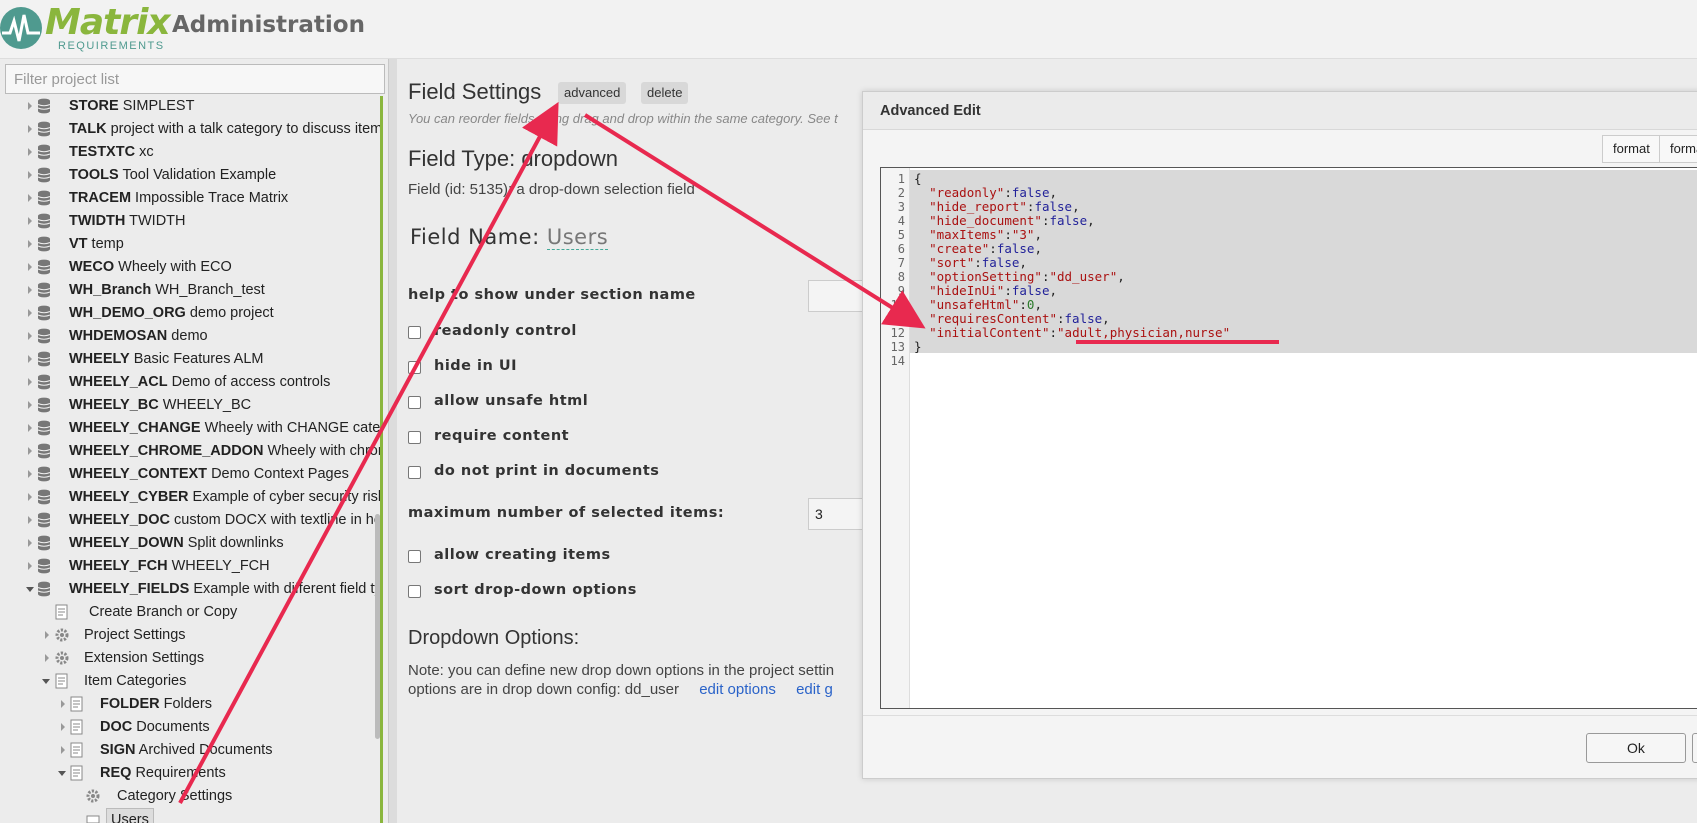 This screenshot has width=1697, height=823. I want to click on hide-ui-checkbox, so click(414, 367).